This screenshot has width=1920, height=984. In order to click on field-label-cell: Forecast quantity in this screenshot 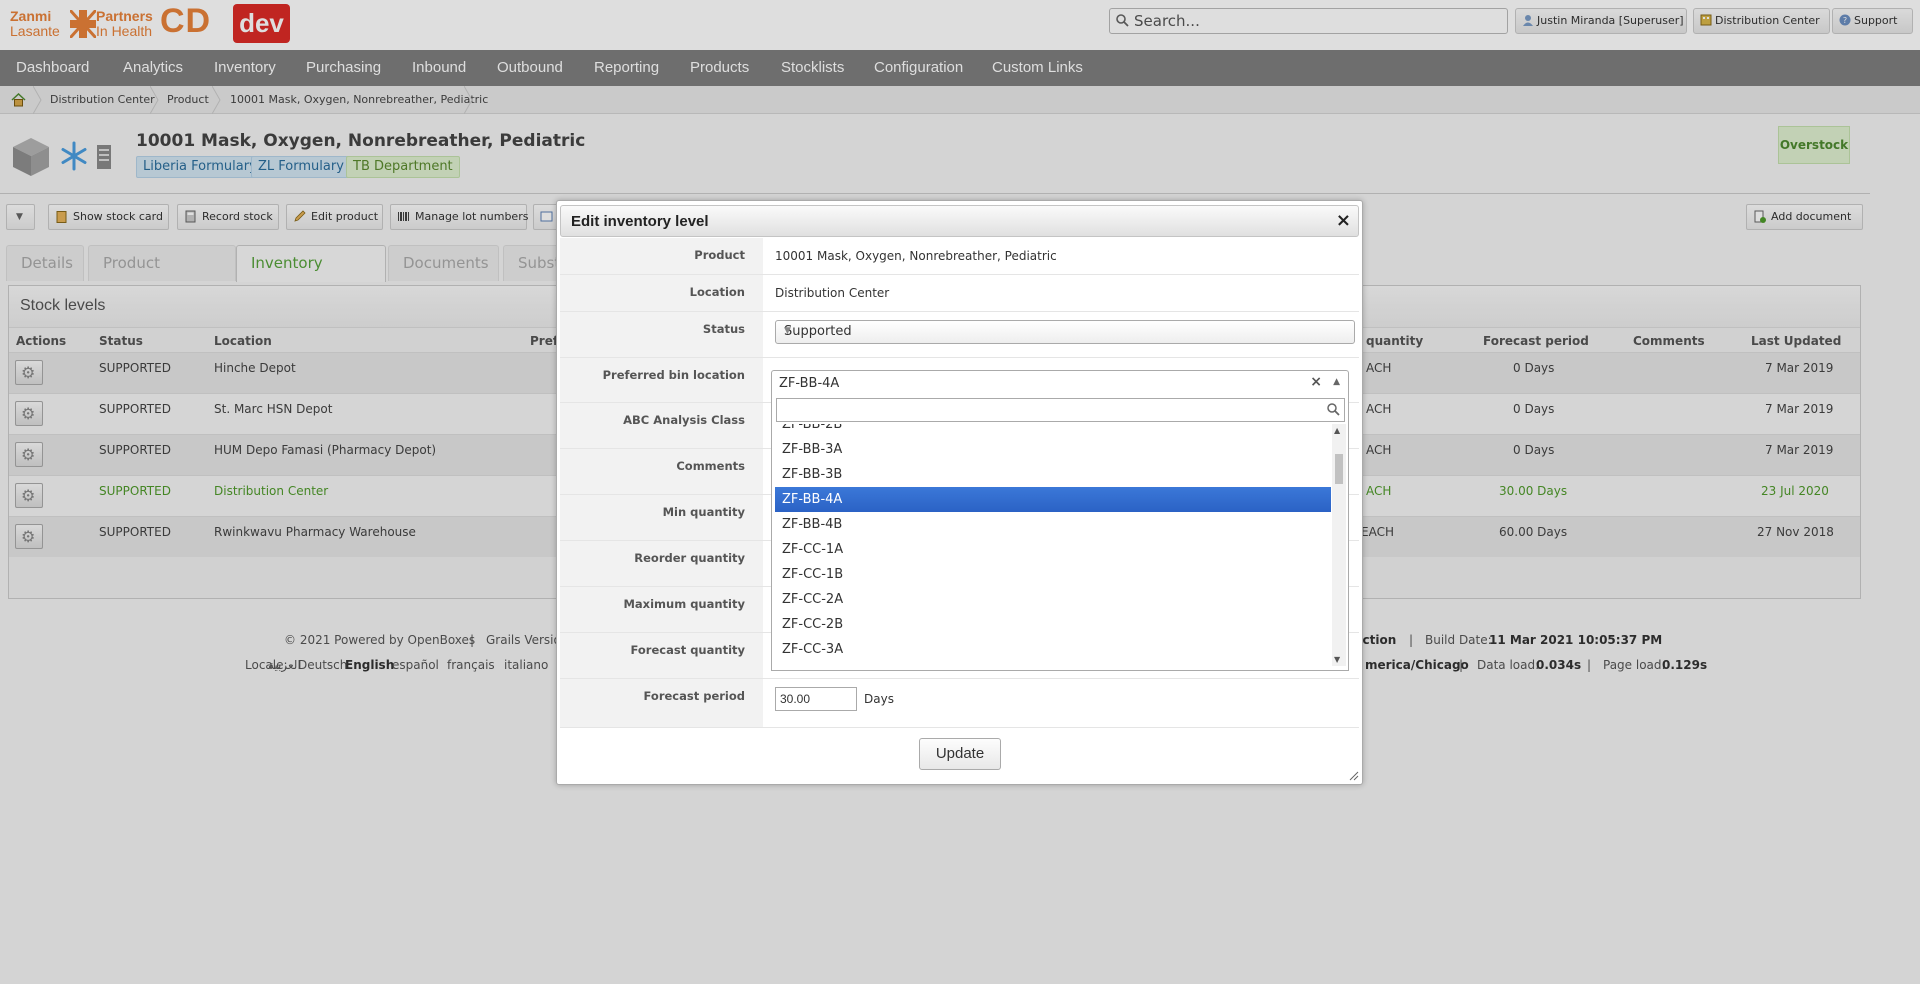, I will do `click(661, 655)`.